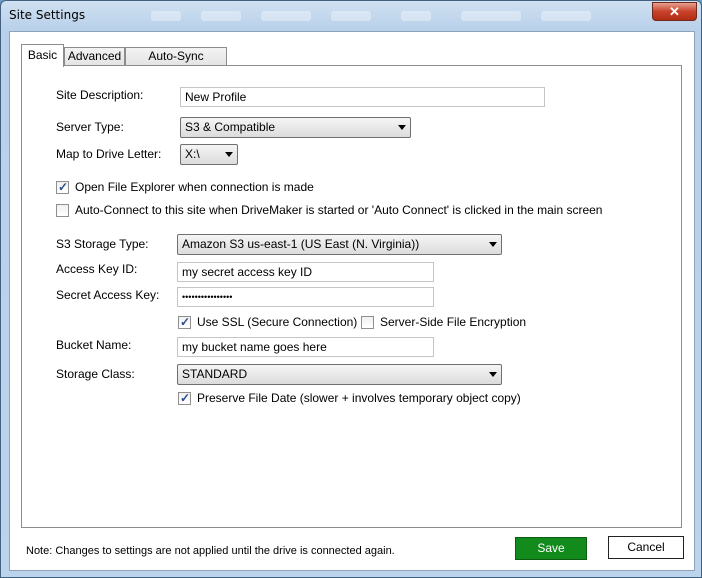 Image resolution: width=702 pixels, height=578 pixels. I want to click on cancel-button: Cancel, so click(646, 547).